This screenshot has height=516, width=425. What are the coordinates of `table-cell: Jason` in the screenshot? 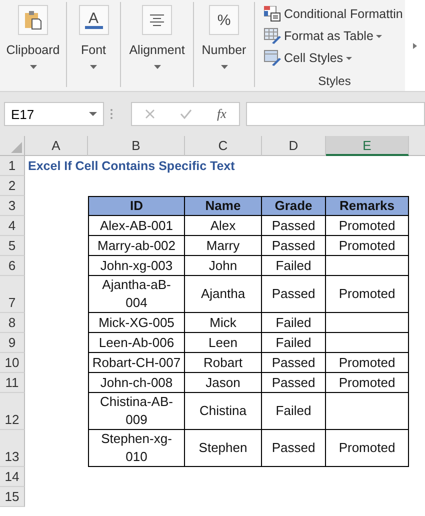 It's located at (223, 383).